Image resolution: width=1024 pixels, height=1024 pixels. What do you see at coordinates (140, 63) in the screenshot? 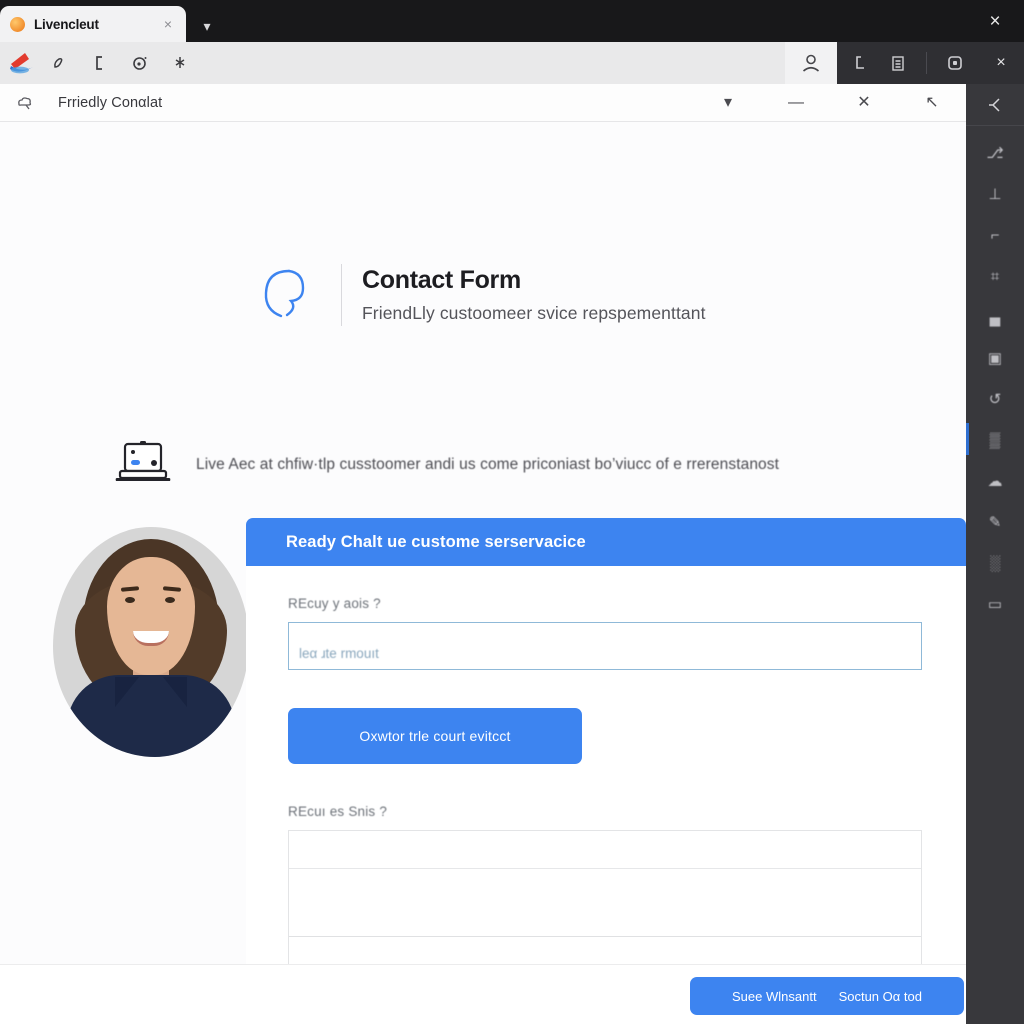
I see `target-icon` at bounding box center [140, 63].